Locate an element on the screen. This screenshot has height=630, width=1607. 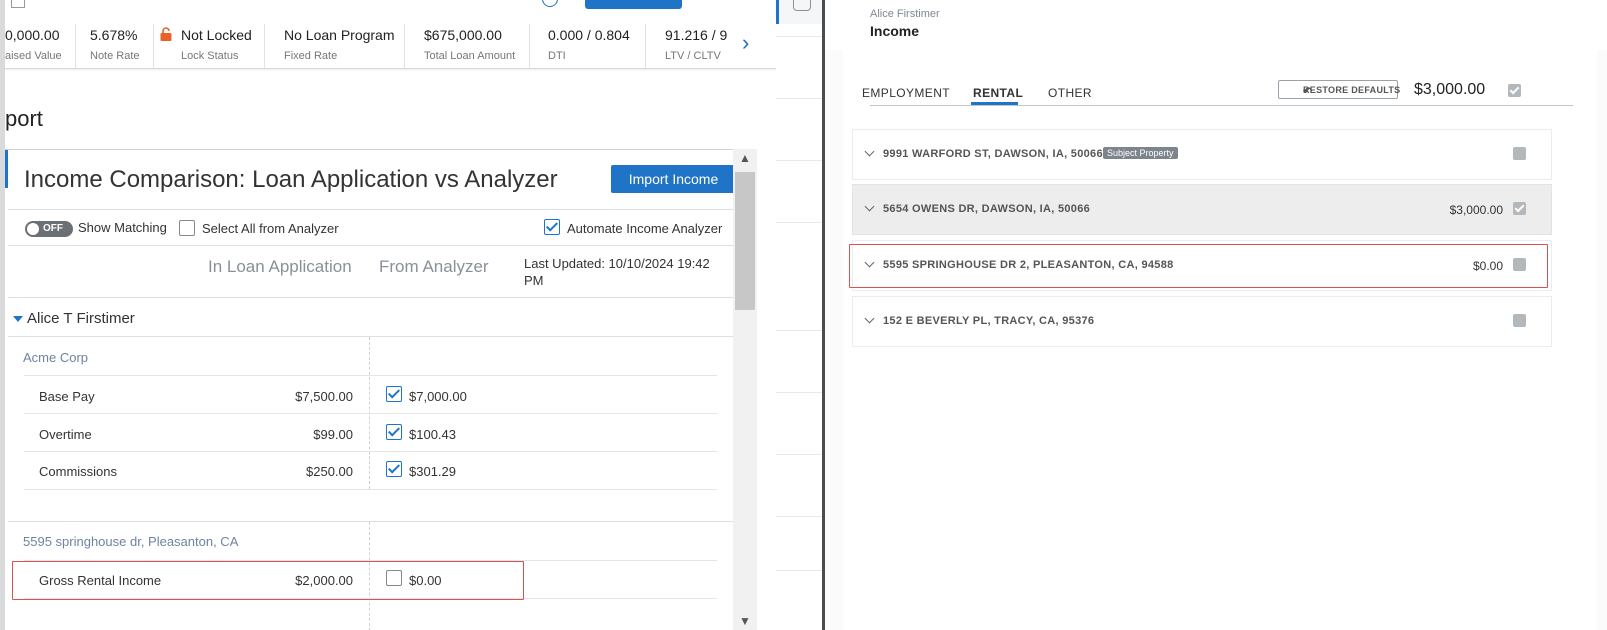
income-label: Base Pay is located at coordinates (67, 396).